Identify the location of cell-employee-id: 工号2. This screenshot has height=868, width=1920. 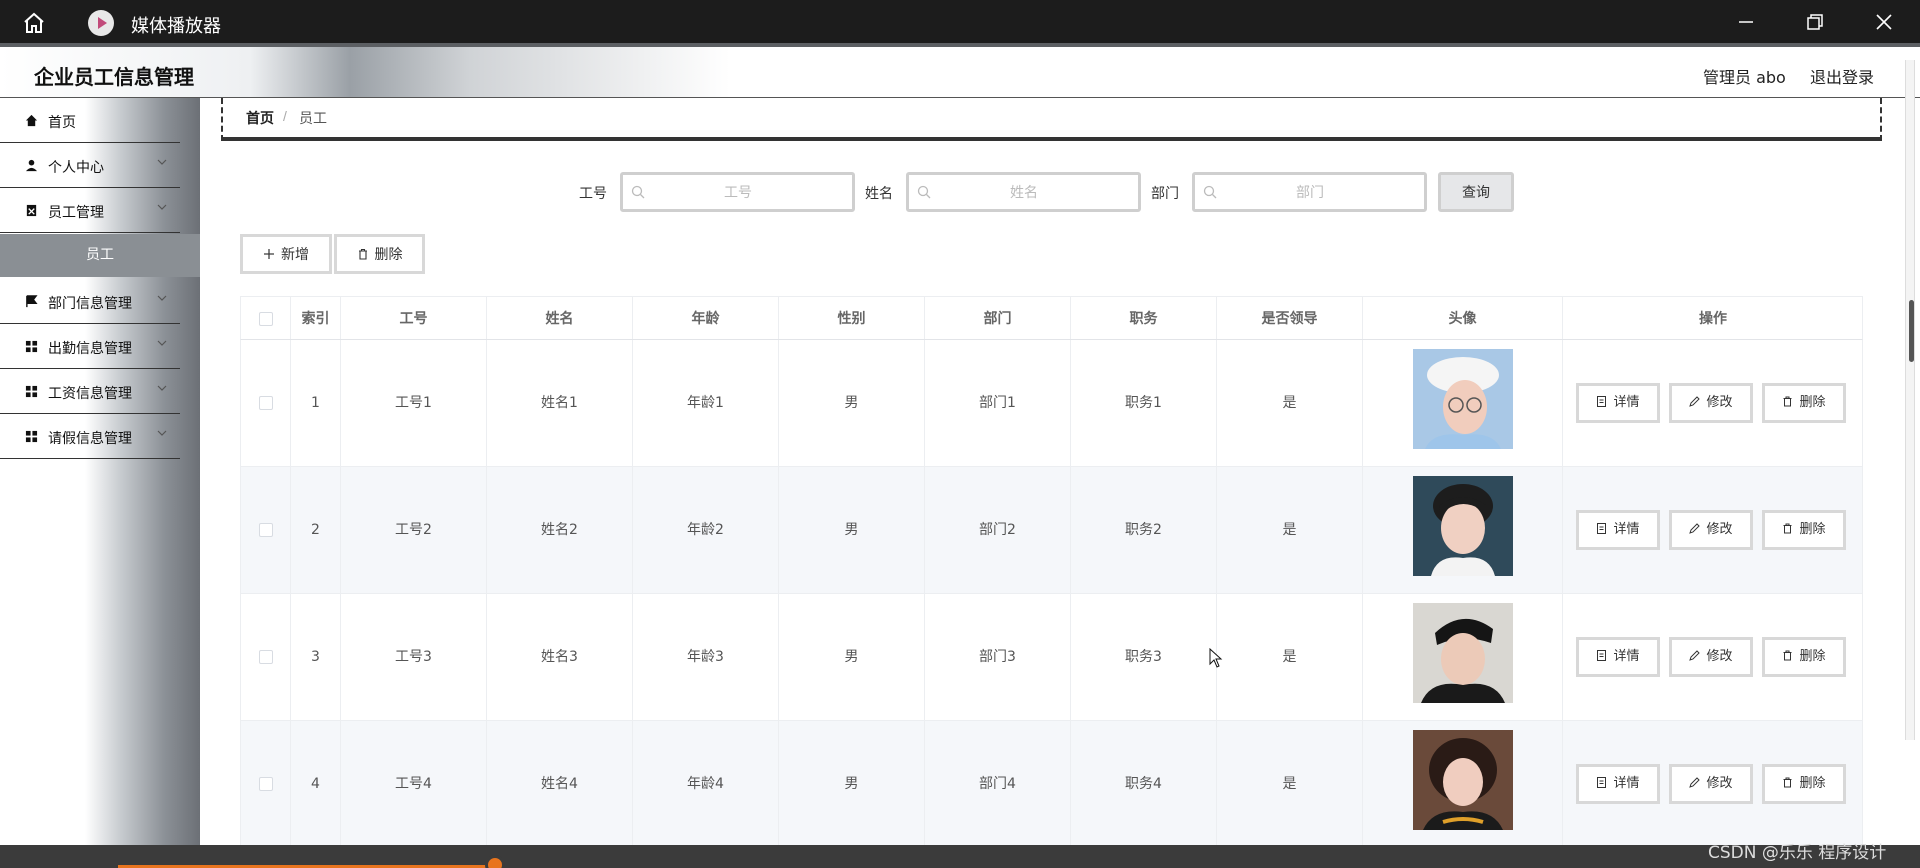
(414, 530).